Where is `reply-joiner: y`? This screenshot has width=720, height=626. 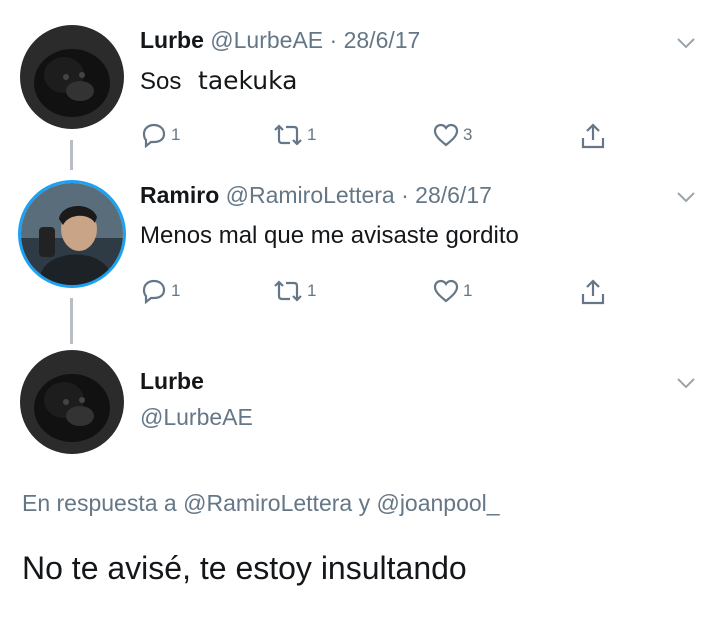 reply-joiner: y is located at coordinates (364, 503).